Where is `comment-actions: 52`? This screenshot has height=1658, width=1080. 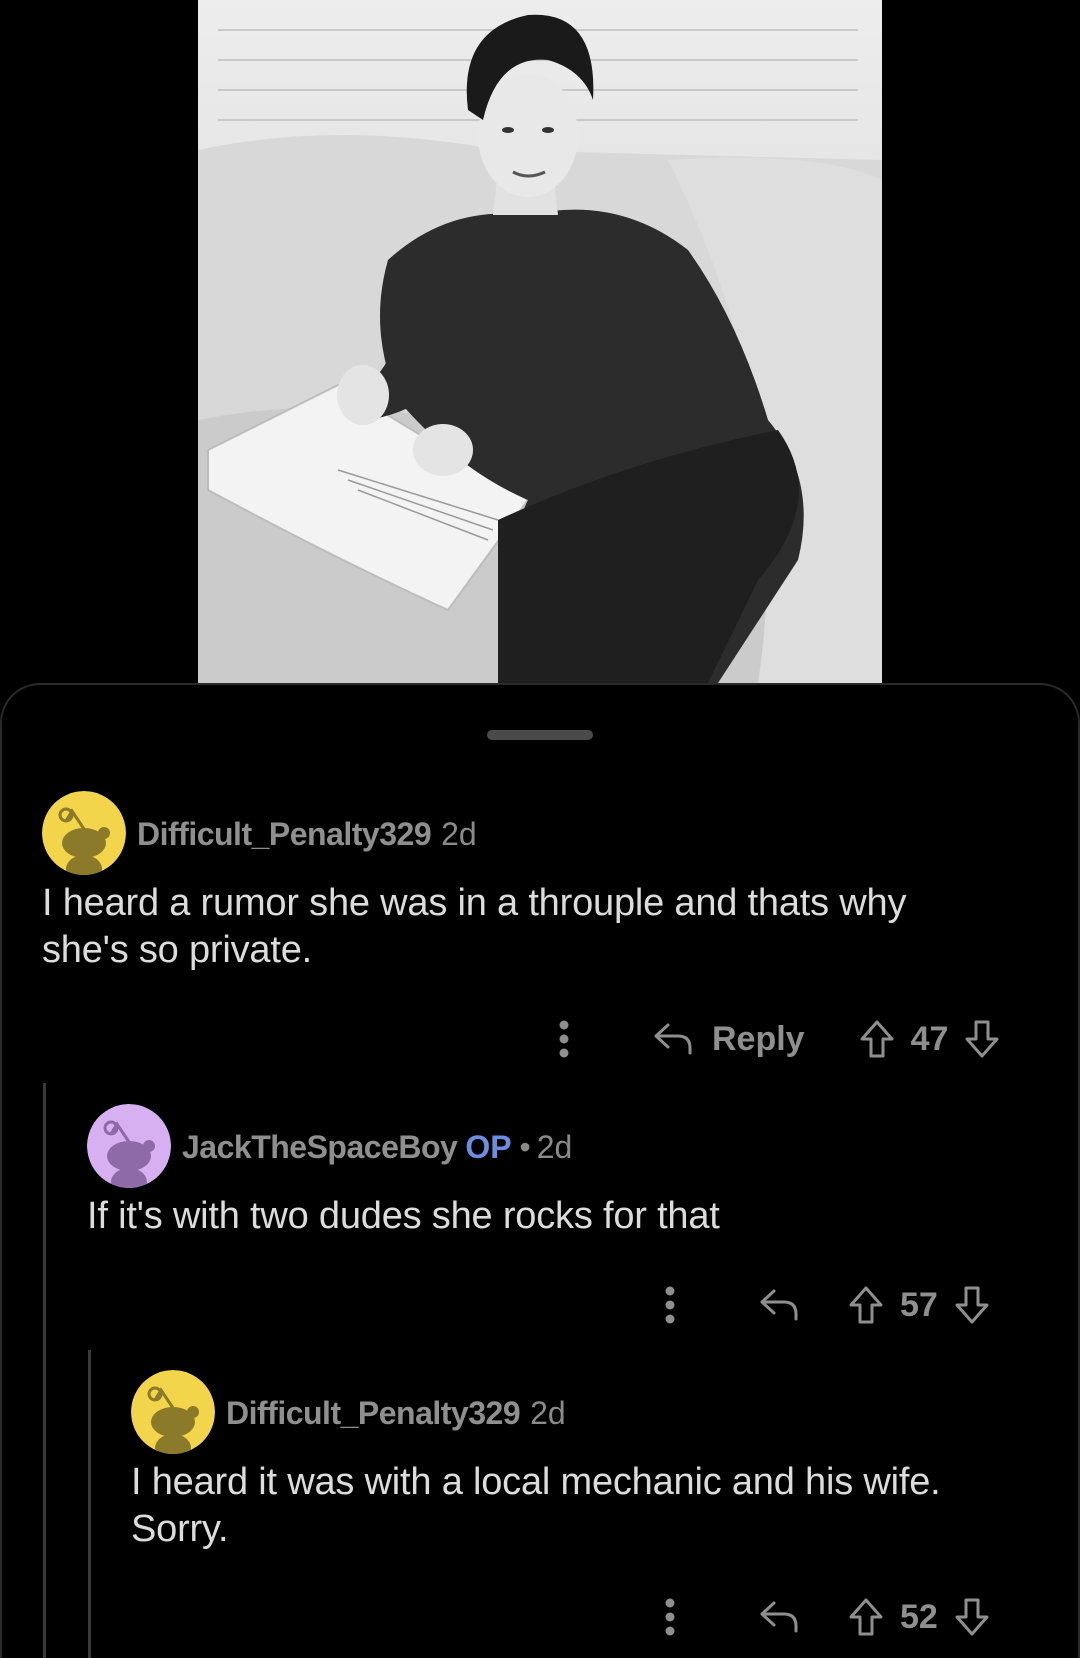 comment-actions: 52 is located at coordinates (824, 1617).